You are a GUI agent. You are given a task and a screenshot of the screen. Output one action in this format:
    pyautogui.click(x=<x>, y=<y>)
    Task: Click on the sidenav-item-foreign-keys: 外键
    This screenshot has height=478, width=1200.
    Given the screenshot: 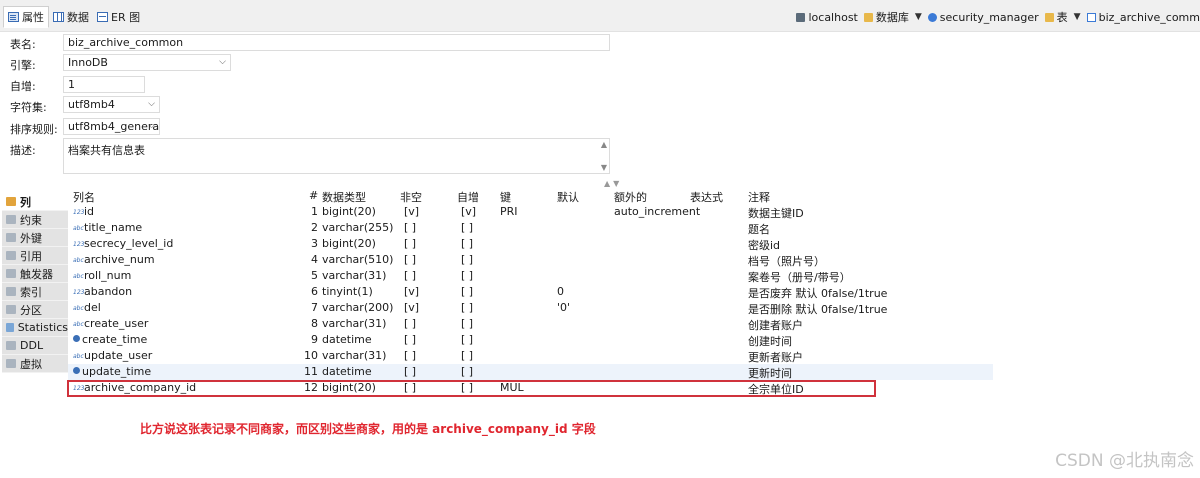 What is the action you would take?
    pyautogui.click(x=35, y=238)
    